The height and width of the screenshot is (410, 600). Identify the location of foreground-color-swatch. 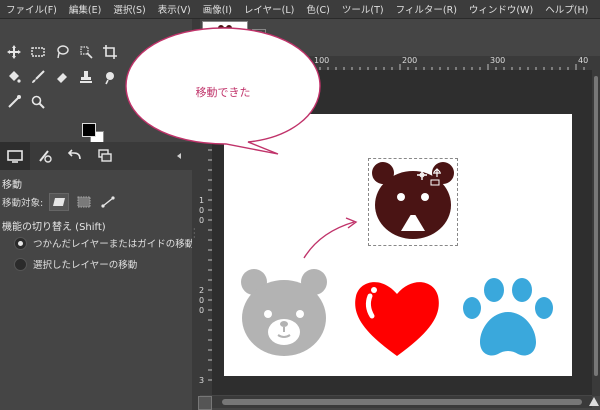
(89, 130).